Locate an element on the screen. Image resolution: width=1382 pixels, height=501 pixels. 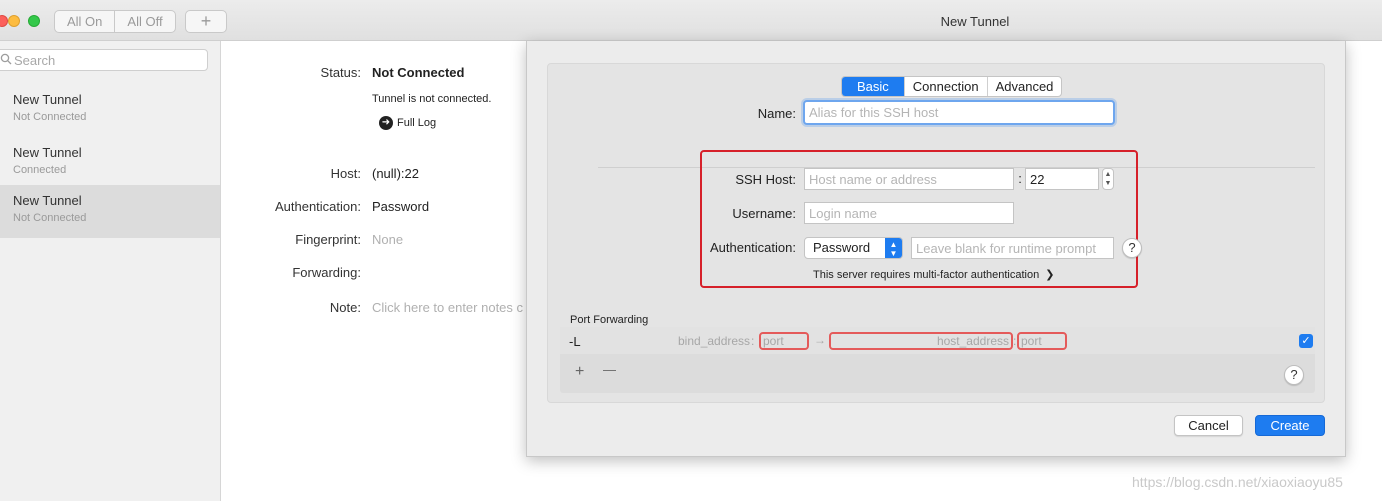
sidebar-tunnel-item: New Tunnel Connected is located at coordinates (110, 163).